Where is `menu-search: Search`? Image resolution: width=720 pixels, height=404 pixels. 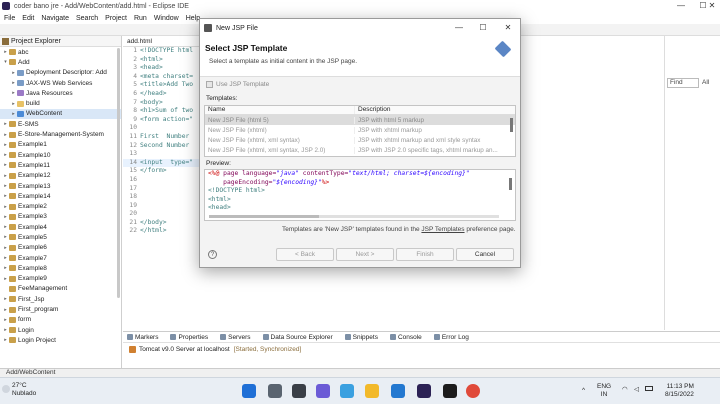 menu-search: Search is located at coordinates (87, 18).